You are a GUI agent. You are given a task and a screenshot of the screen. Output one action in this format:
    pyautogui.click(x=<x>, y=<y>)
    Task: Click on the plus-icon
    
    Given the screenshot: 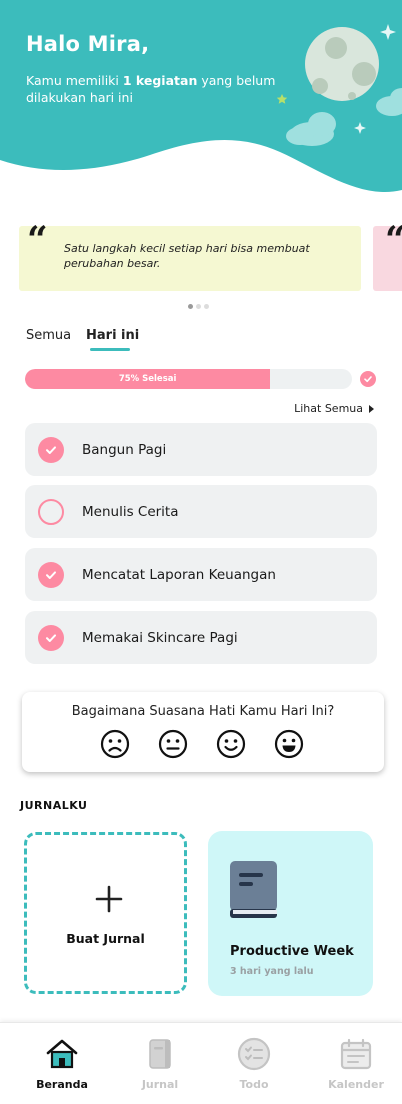 What is the action you would take?
    pyautogui.click(x=109, y=899)
    